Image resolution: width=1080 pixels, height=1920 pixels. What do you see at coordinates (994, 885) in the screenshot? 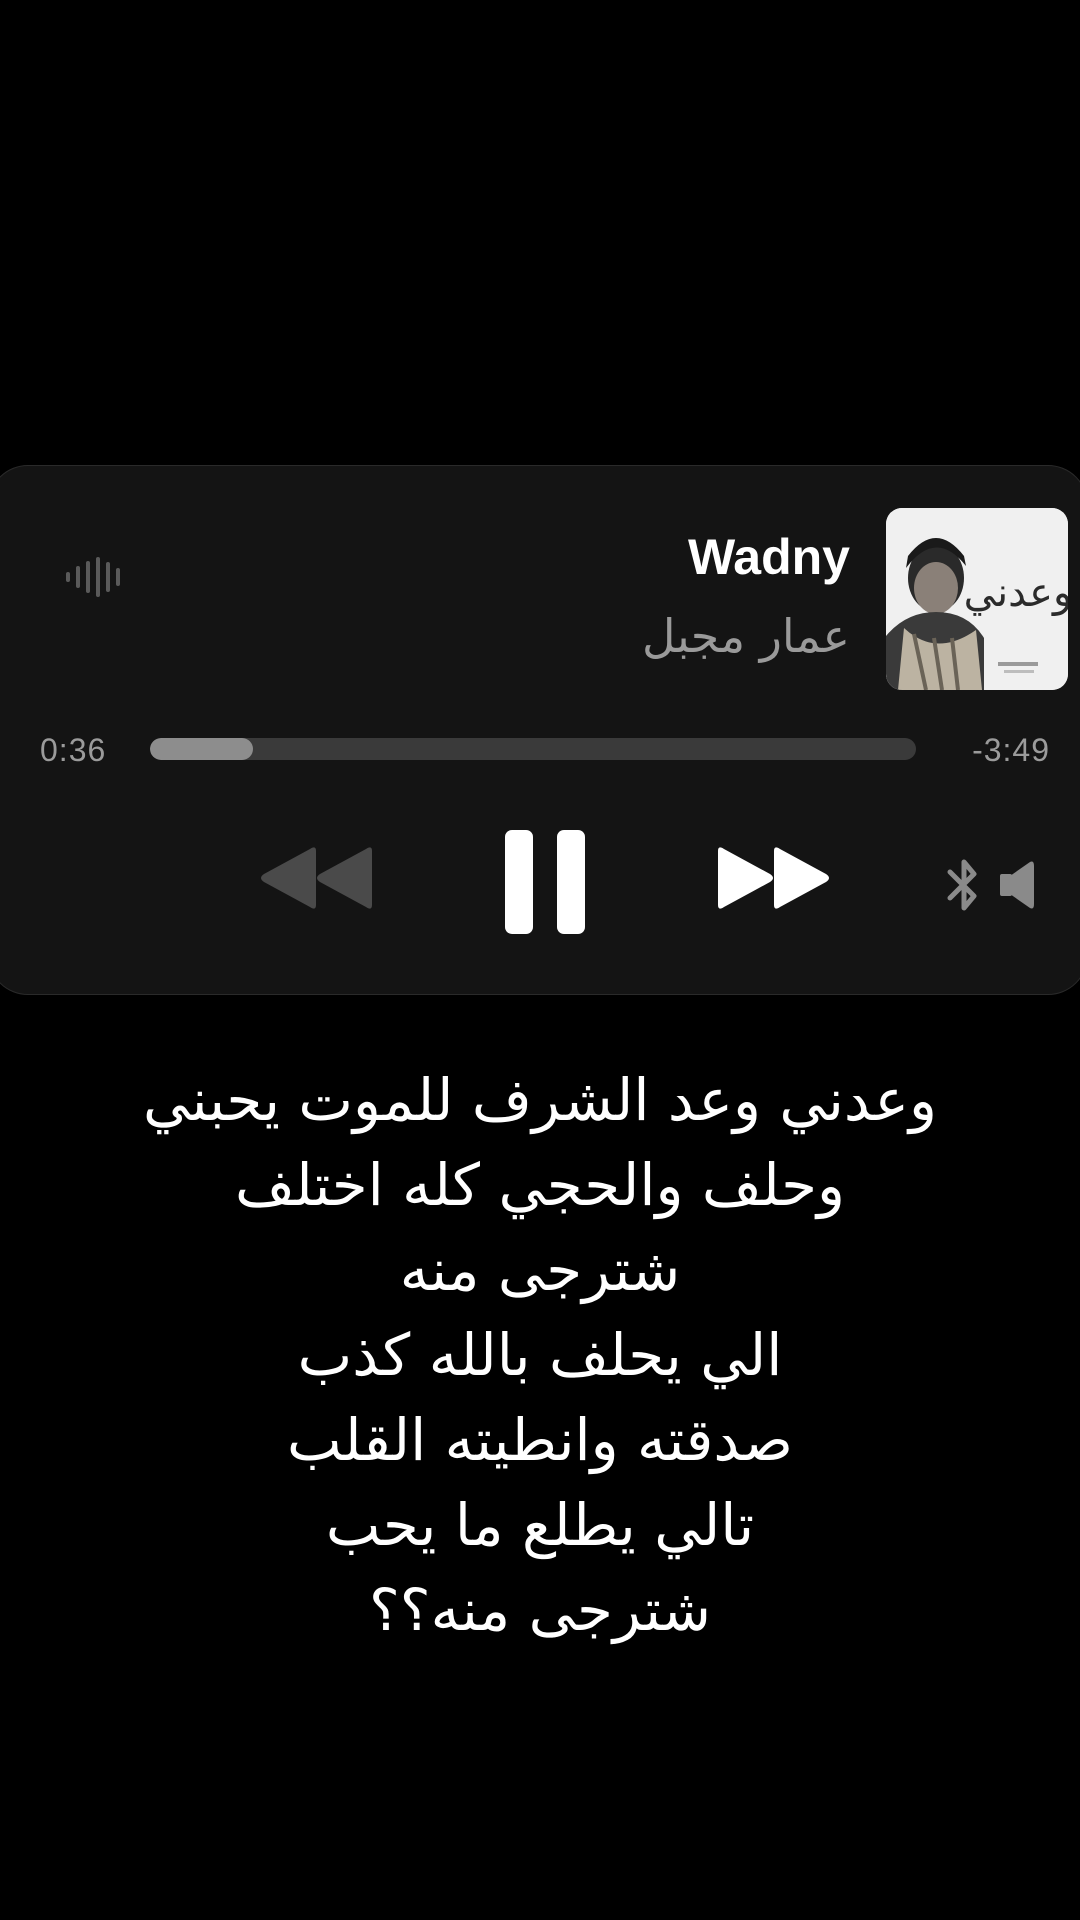
I see `bluetooth-speaker-icon` at bounding box center [994, 885].